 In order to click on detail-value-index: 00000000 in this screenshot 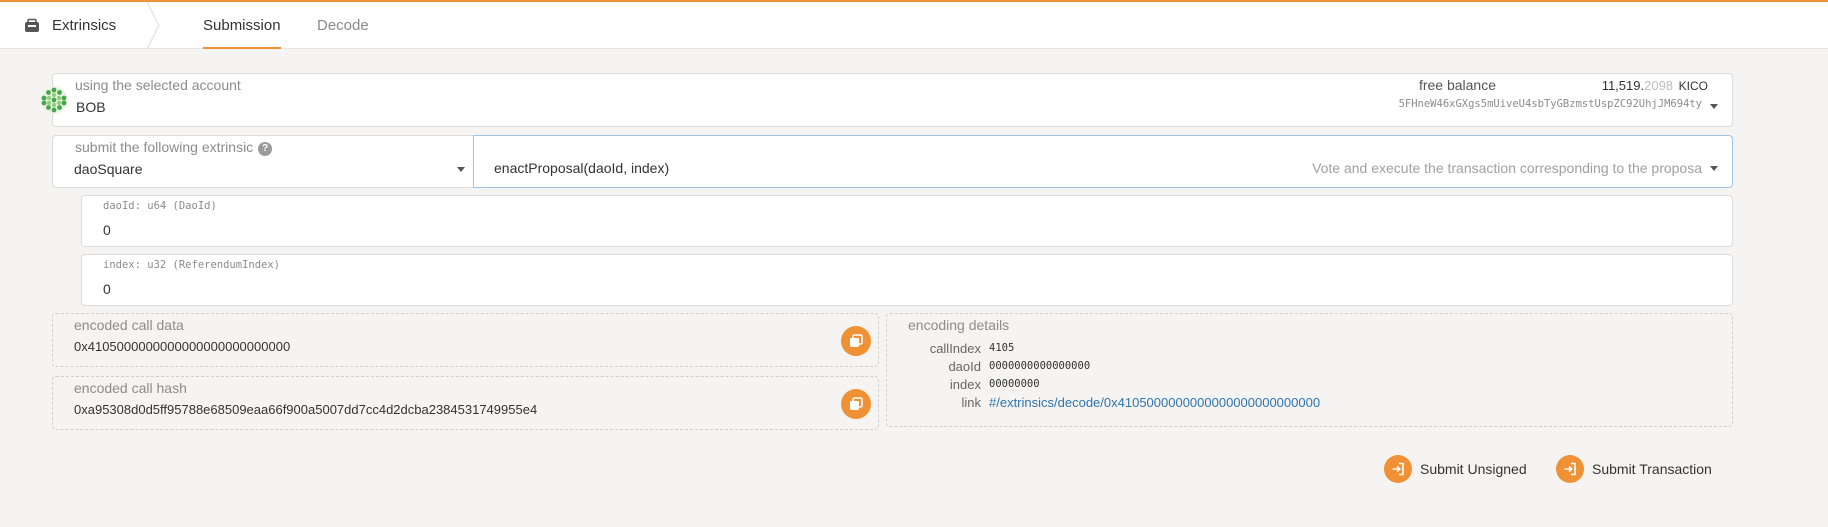, I will do `click(1014, 384)`.